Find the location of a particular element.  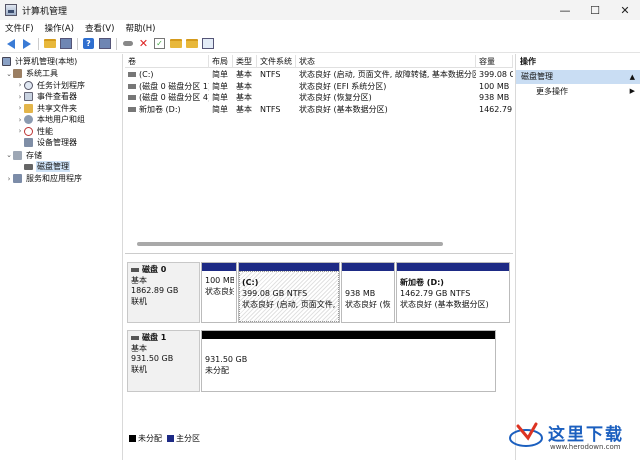

tree-item-event-viewer: › 事件查看器 is located at coordinates (47, 97).